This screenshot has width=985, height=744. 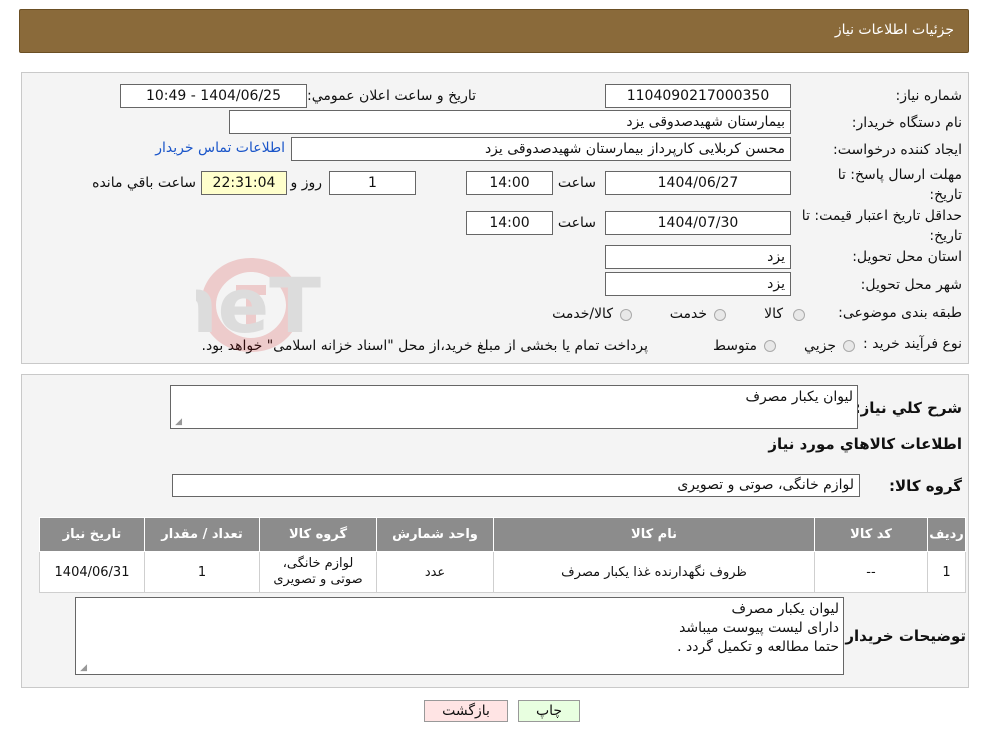 I want to click on col-group: گروه كالا, so click(x=318, y=534).